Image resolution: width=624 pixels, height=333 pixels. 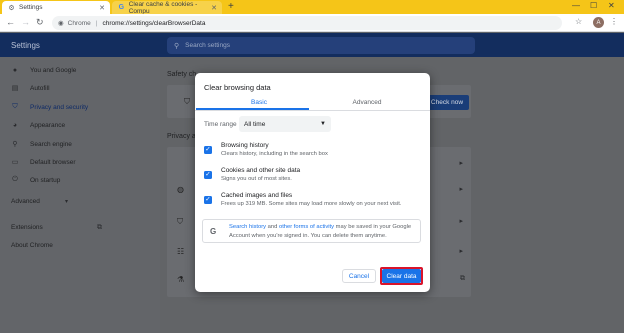 I want to click on sidebar-extensions: Extensions, so click(x=27, y=227).